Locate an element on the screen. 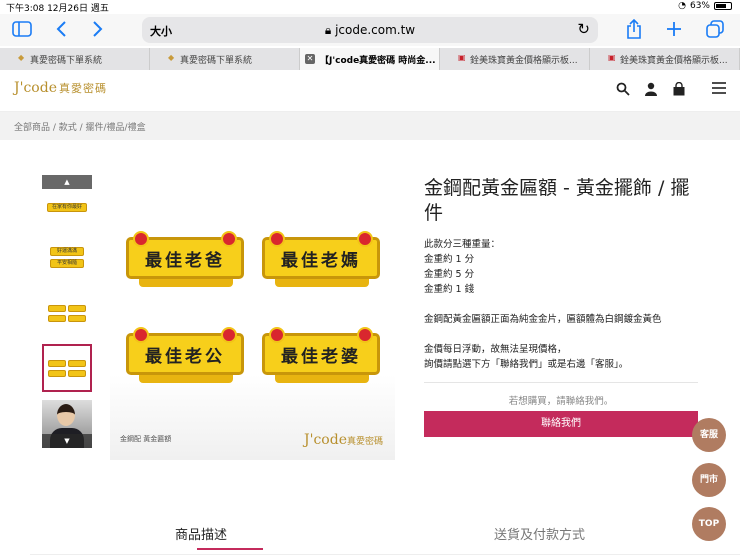 The width and height of the screenshot is (740, 555). breadcrumb-bar: 全部商品 / 款式 / 擺件/禮品/禮盒 is located at coordinates (370, 126).